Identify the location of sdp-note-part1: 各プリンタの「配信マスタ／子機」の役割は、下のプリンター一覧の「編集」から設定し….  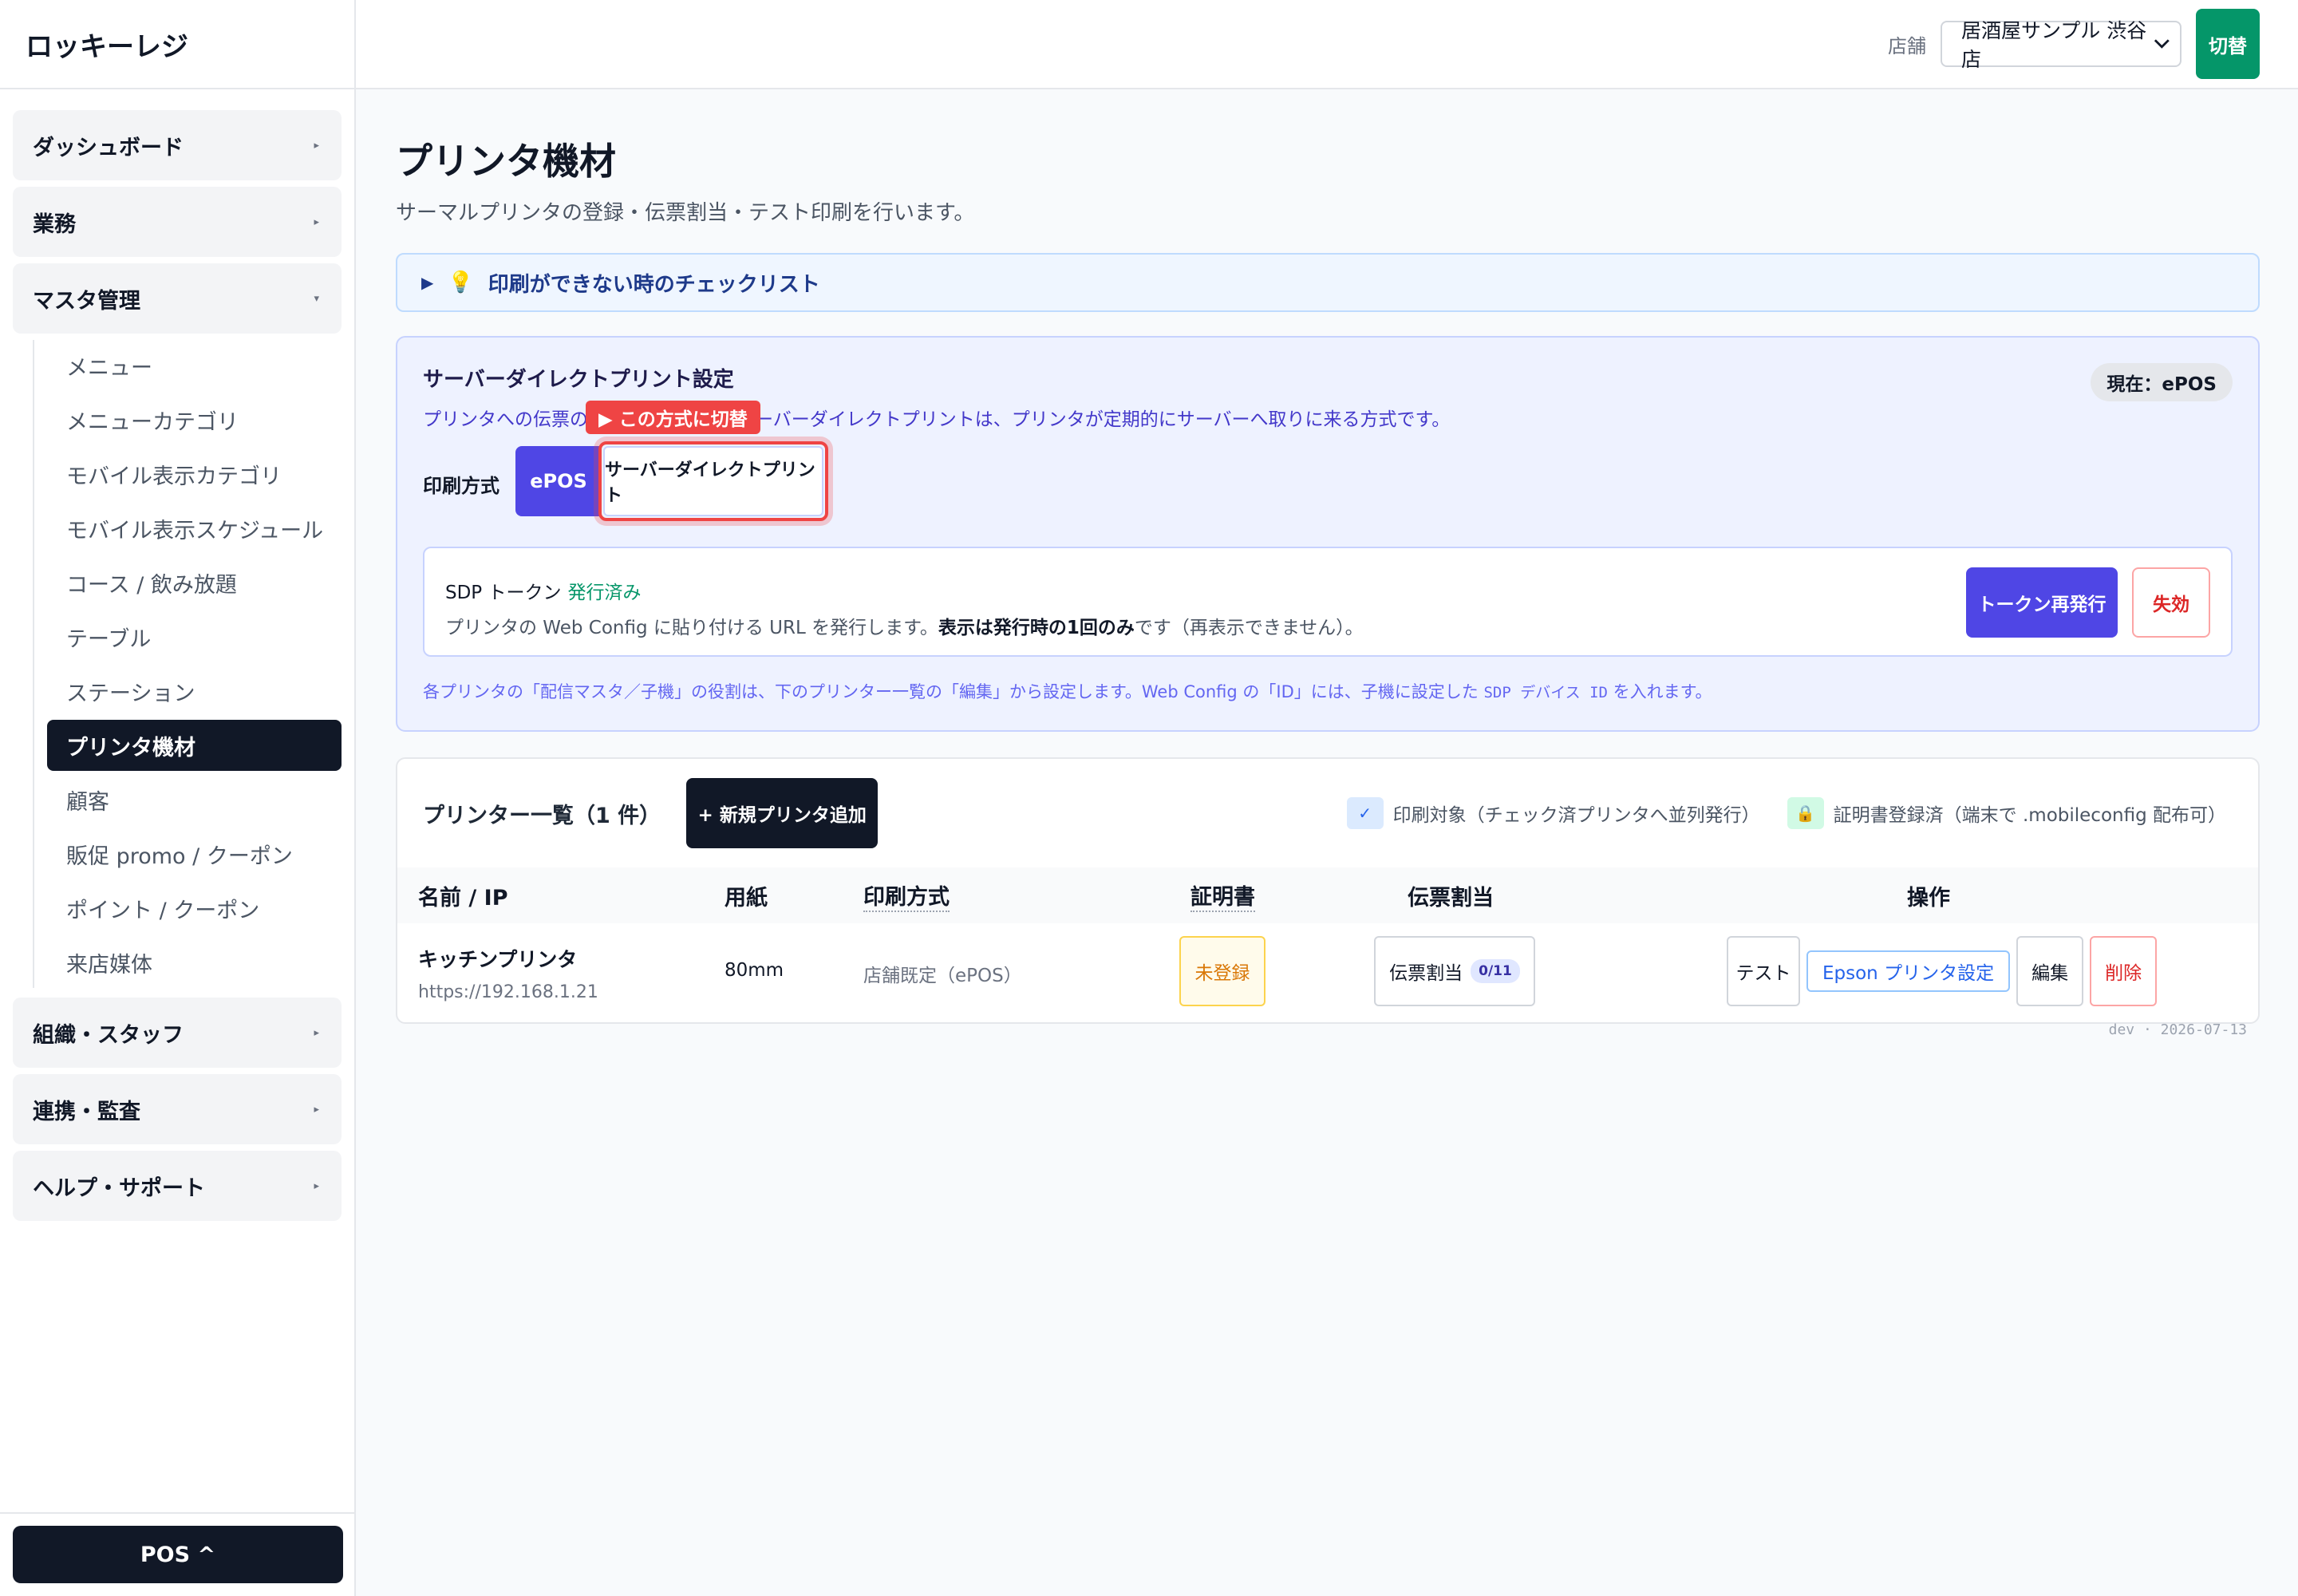
(953, 691).